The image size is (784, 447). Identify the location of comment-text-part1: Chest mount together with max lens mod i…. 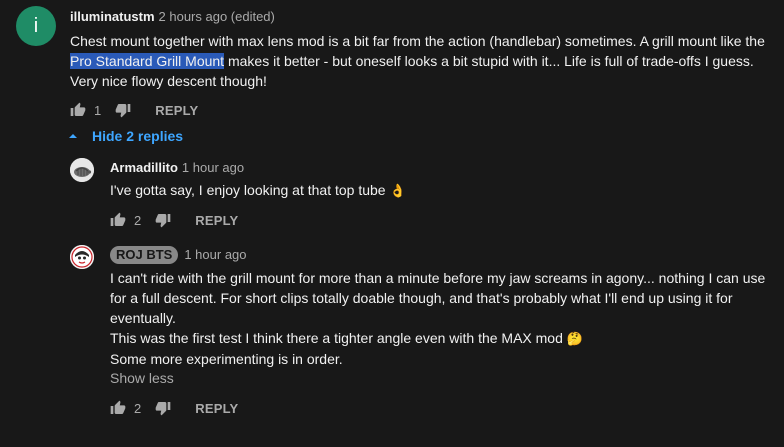
(417, 41).